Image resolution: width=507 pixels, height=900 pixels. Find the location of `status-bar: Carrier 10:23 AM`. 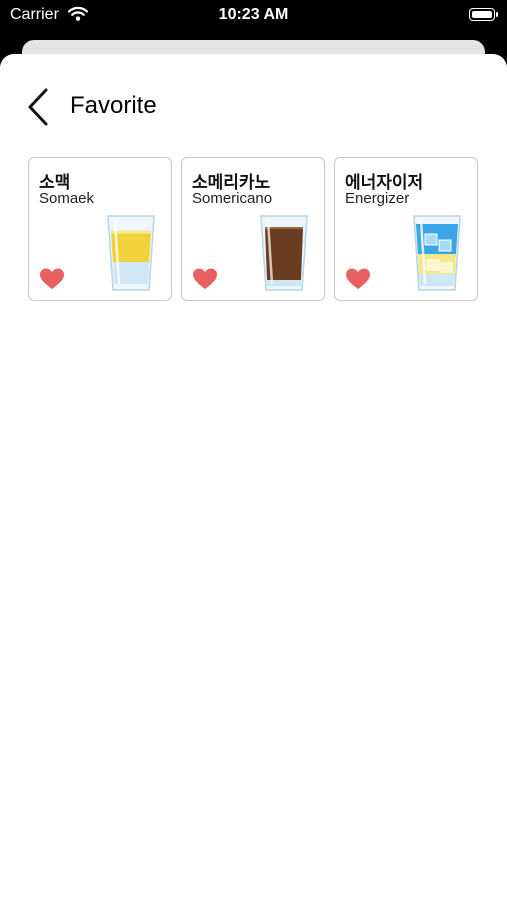

status-bar: Carrier 10:23 AM is located at coordinates (253, 17).